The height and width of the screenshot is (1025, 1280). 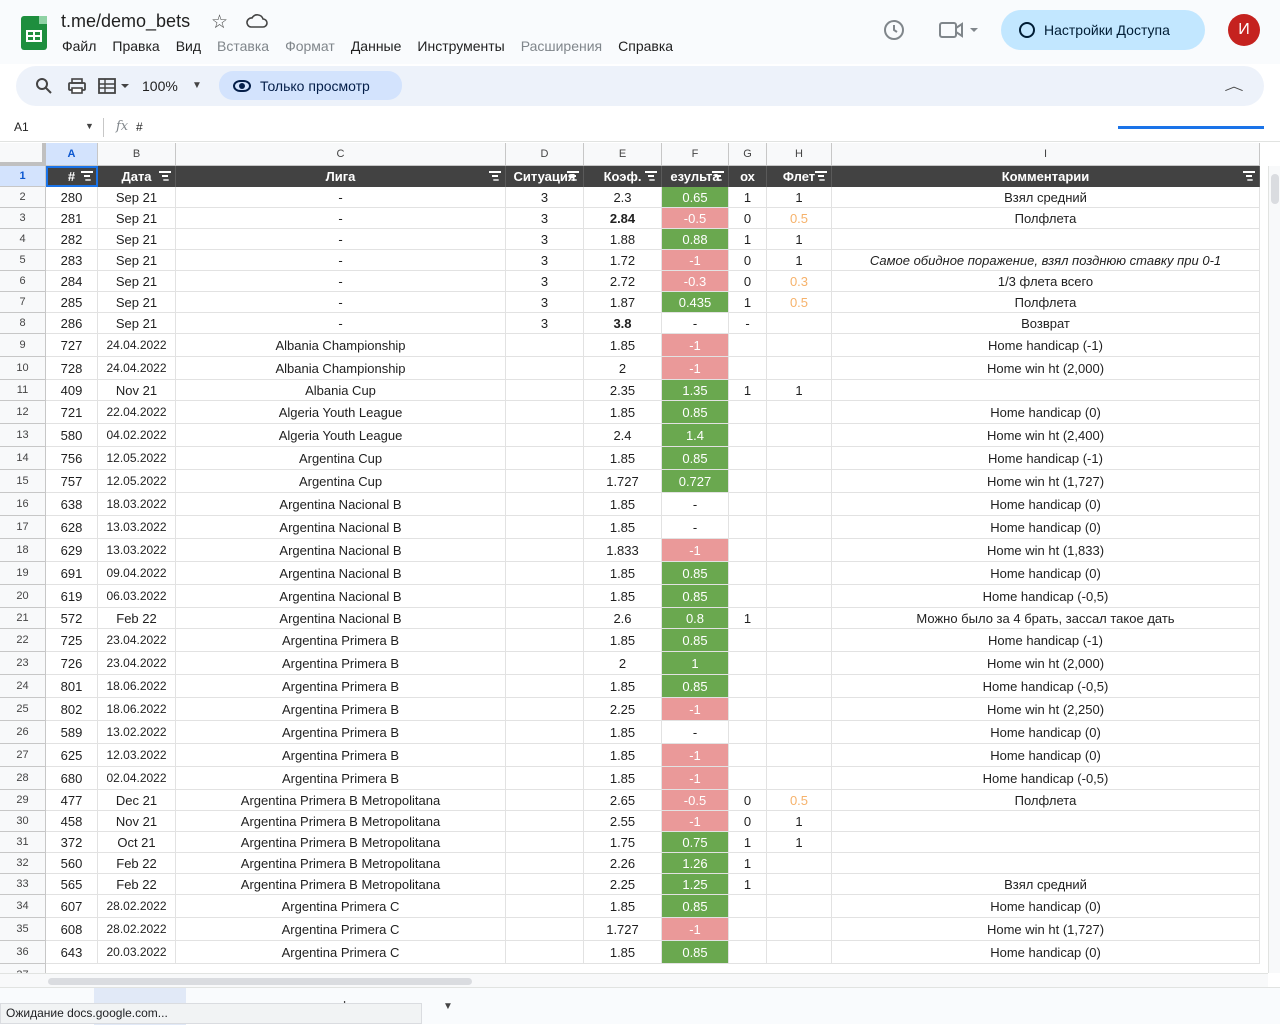 What do you see at coordinates (695, 239) in the screenshot?
I see `cell-result: 0.88` at bounding box center [695, 239].